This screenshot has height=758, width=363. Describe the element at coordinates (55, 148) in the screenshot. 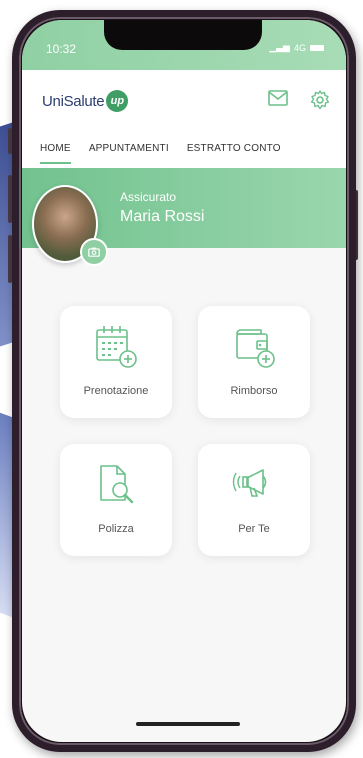

I see `tab-home: HOME` at that location.